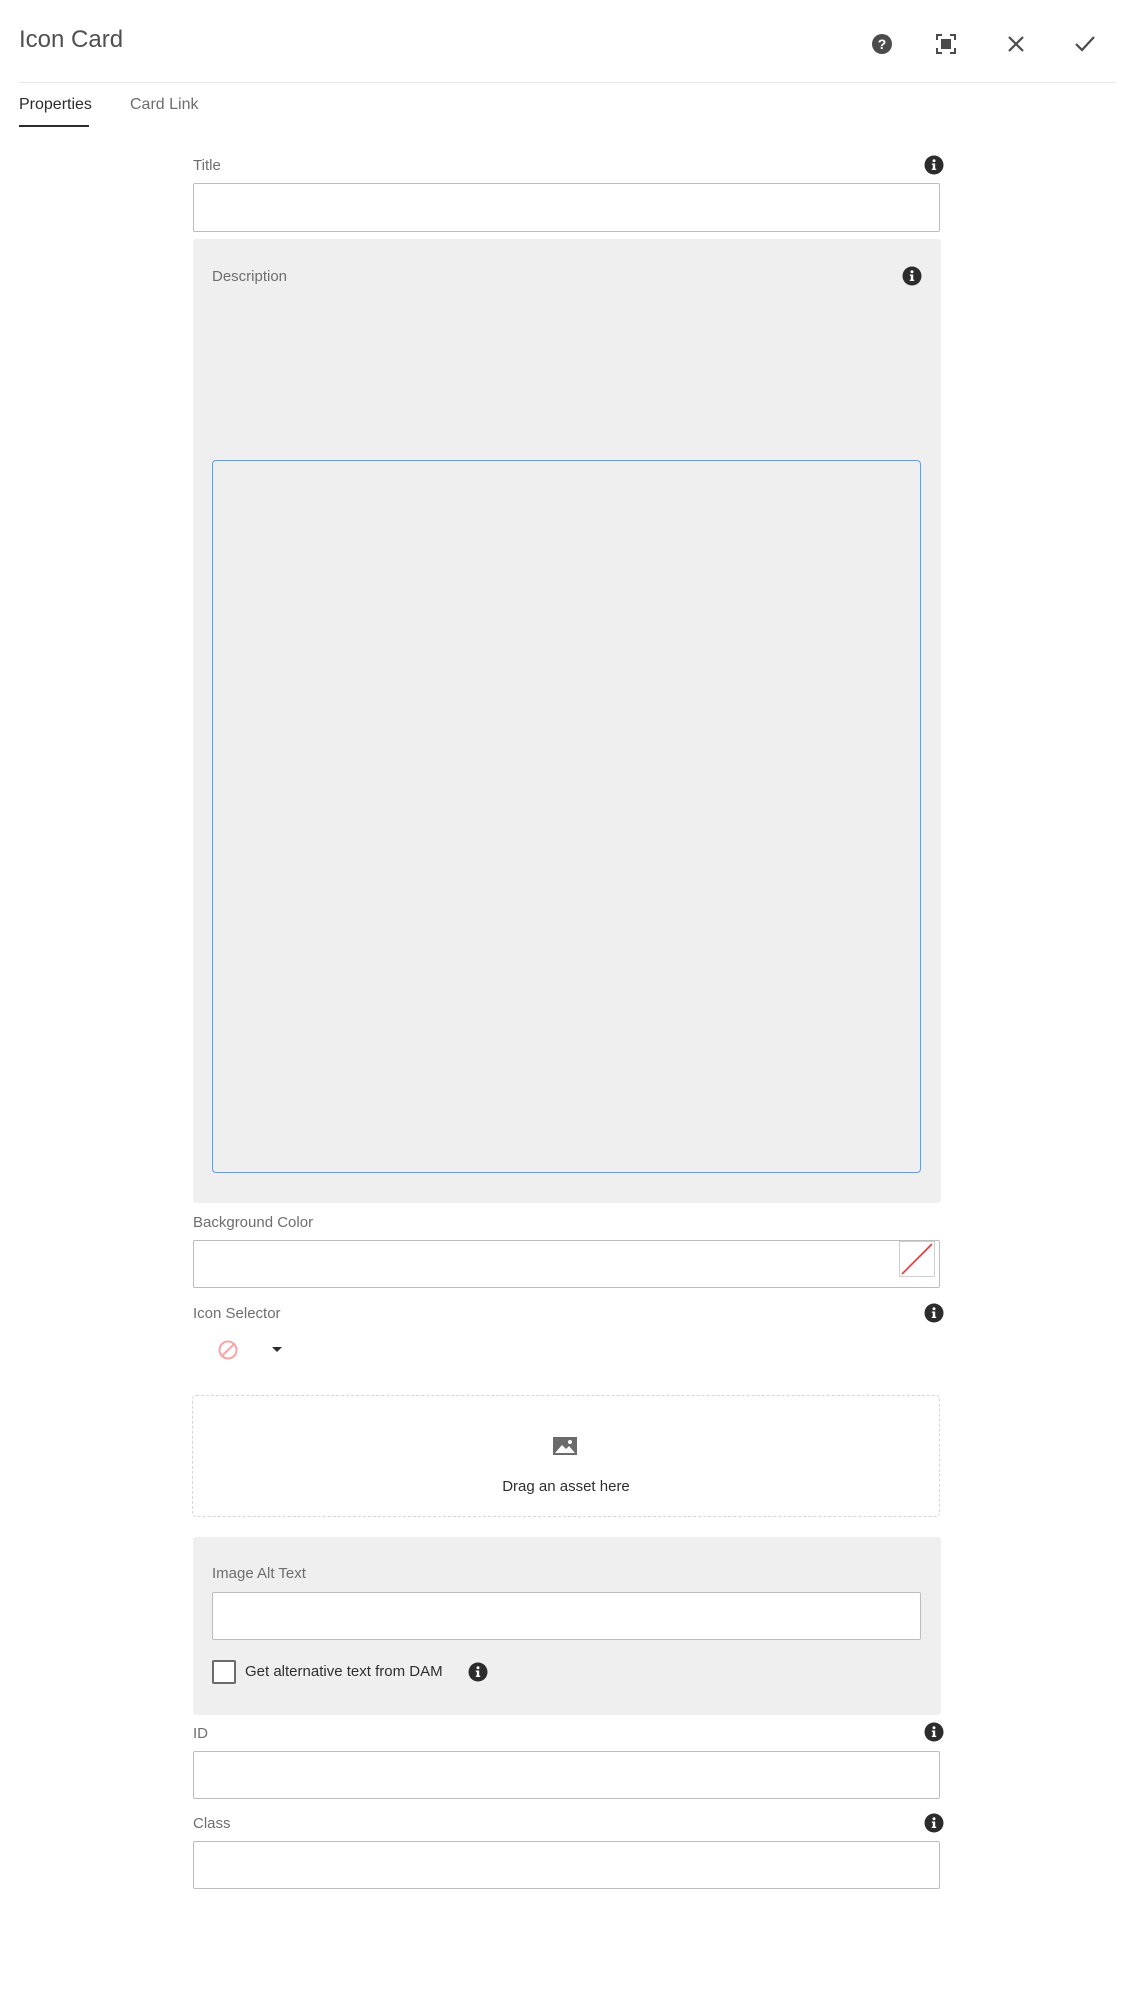  Describe the element at coordinates (200, 1733) in the screenshot. I see `id-label: ID` at that location.